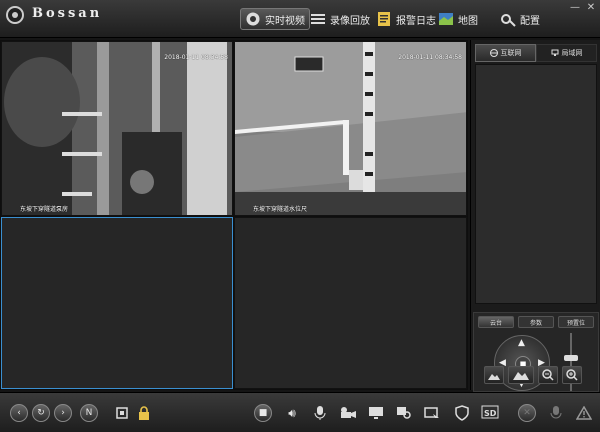 The height and width of the screenshot is (432, 600). What do you see at coordinates (530, 21) in the screenshot?
I see `nav-config-label: 配置` at bounding box center [530, 21].